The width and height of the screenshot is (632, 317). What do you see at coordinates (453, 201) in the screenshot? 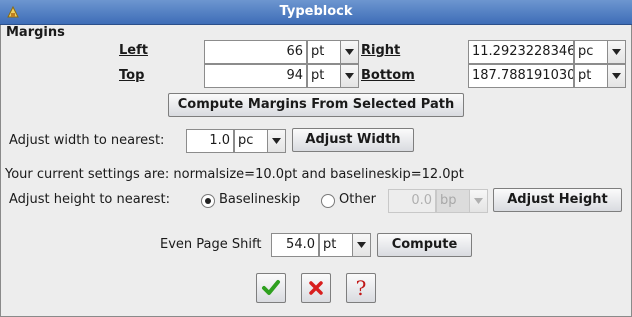
I see `other-unit-value: bp` at bounding box center [453, 201].